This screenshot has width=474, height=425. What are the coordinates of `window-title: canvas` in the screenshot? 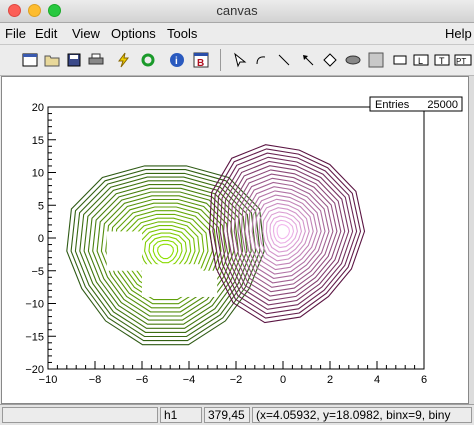 It's located at (237, 10).